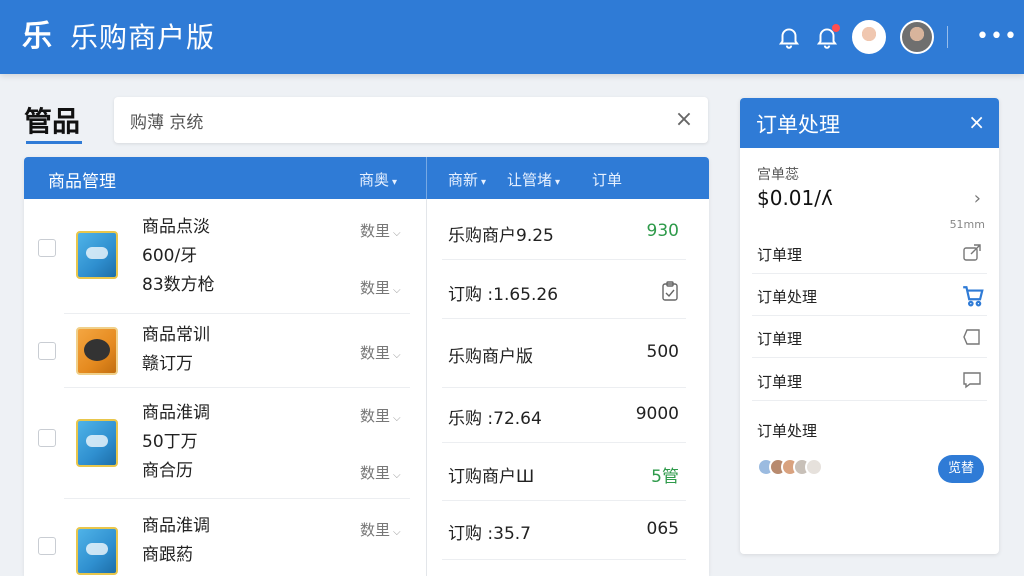 Image resolution: width=1024 pixels, height=576 pixels. What do you see at coordinates (607, 179) in the screenshot?
I see `column-orders: 订单` at bounding box center [607, 179].